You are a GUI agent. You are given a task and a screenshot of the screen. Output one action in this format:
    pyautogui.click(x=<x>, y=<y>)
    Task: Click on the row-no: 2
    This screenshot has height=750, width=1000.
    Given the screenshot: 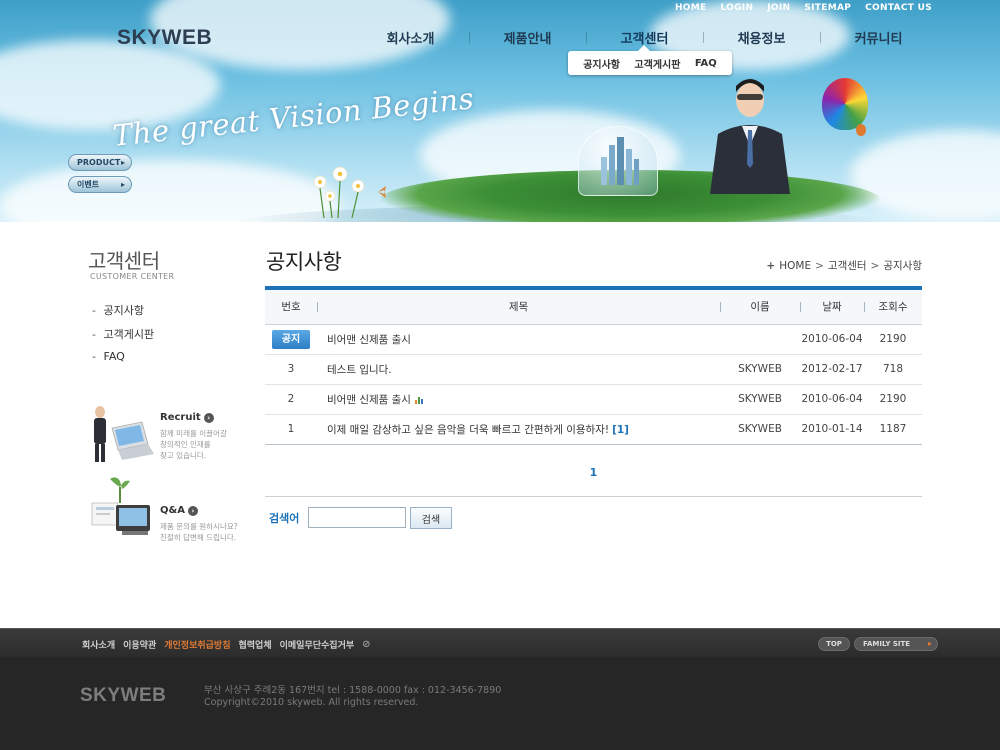 What is the action you would take?
    pyautogui.click(x=291, y=399)
    